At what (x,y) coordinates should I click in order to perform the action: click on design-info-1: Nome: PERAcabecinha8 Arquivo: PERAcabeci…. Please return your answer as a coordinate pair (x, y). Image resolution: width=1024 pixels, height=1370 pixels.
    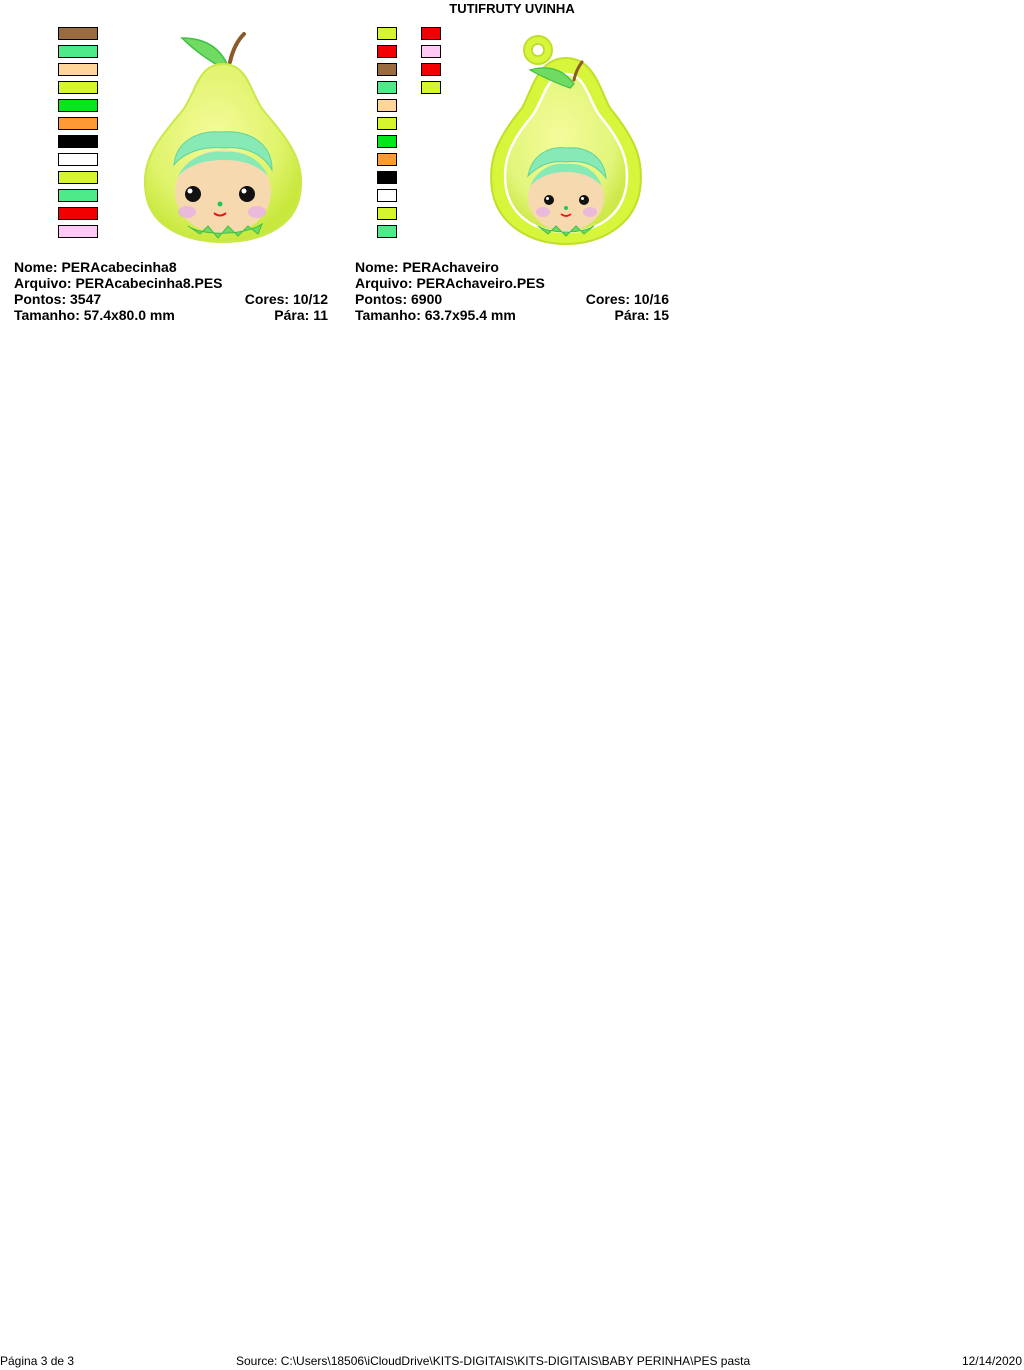
    Looking at the image, I should click on (171, 291).